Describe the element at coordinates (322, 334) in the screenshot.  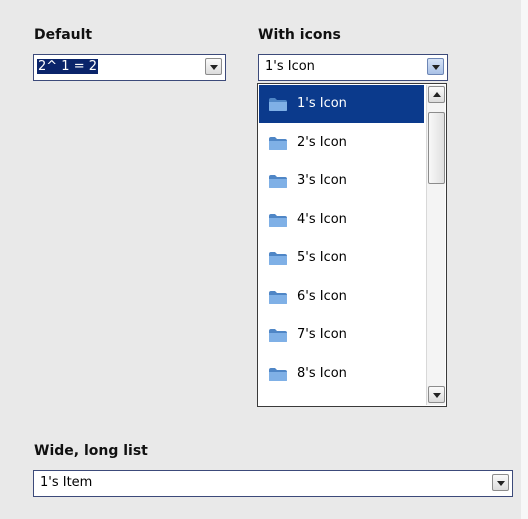
I see `dropdown-item-label: 7's Icon` at that location.